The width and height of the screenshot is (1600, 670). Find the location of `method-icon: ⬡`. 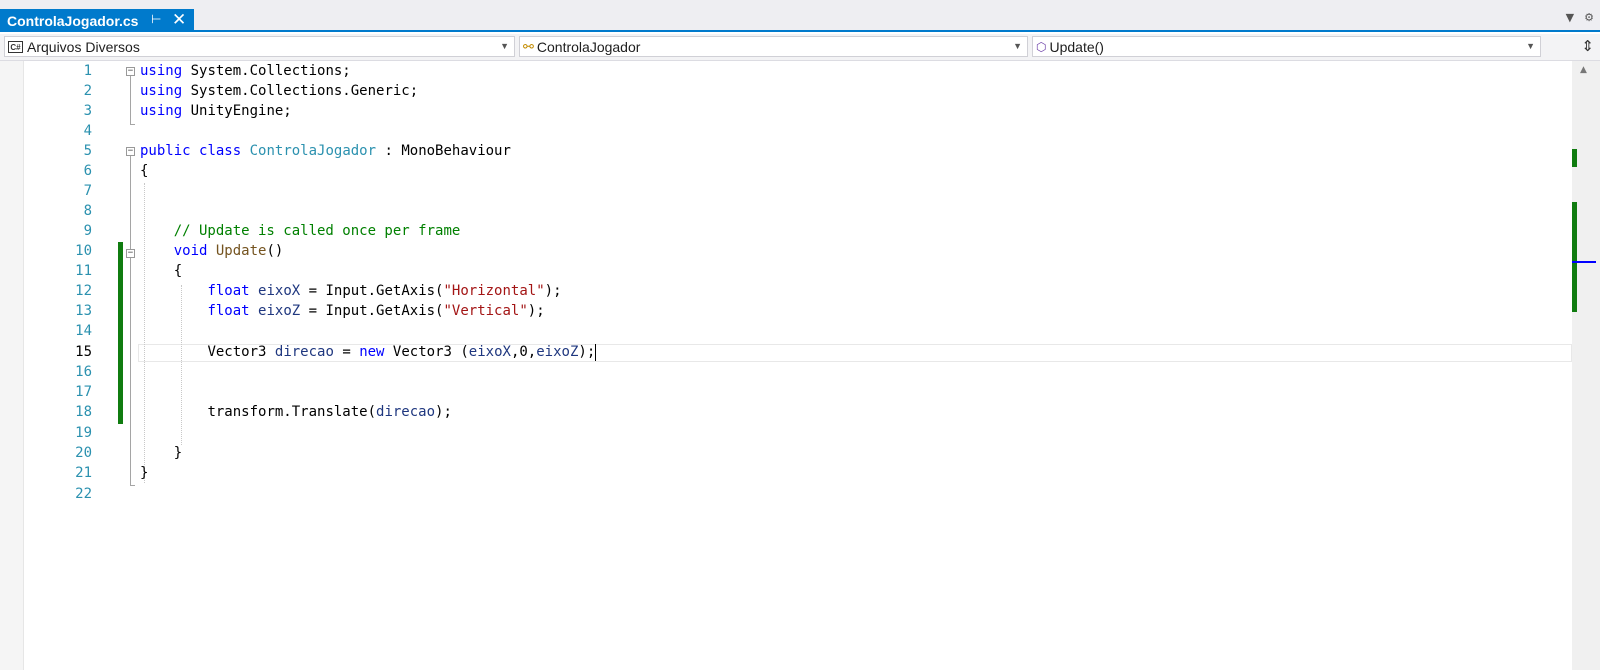

method-icon: ⬡ is located at coordinates (1041, 46).